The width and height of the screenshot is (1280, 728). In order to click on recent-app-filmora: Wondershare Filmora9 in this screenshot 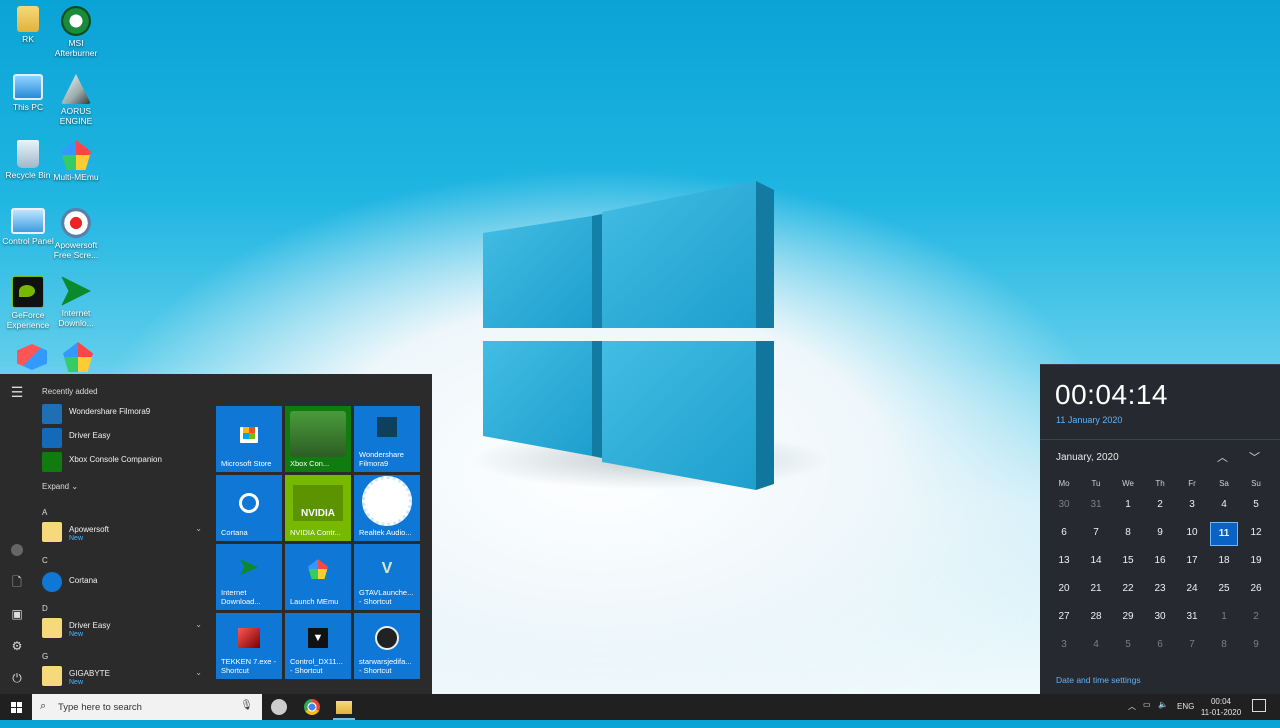, I will do `click(122, 413)`.